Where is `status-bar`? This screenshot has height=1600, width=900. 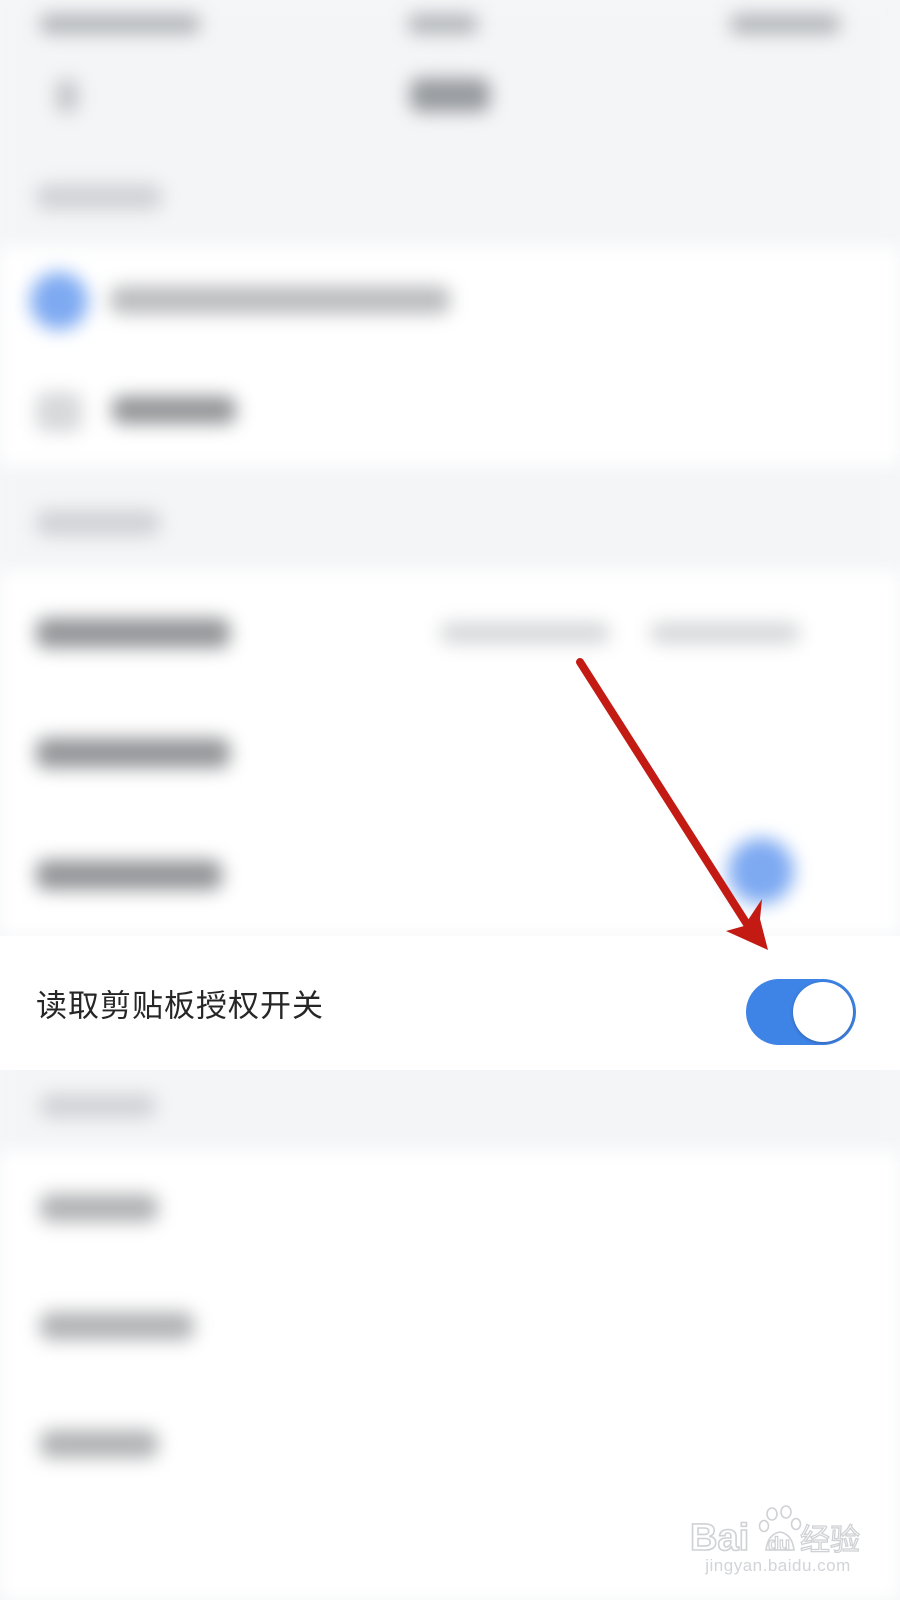 status-bar is located at coordinates (450, 22).